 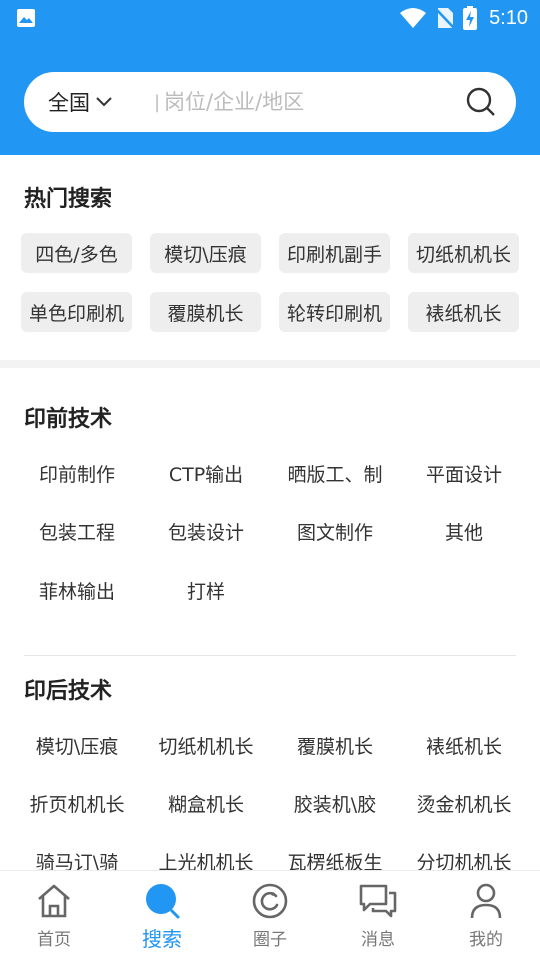 What do you see at coordinates (270, 655) in the screenshot?
I see `section-divider` at bounding box center [270, 655].